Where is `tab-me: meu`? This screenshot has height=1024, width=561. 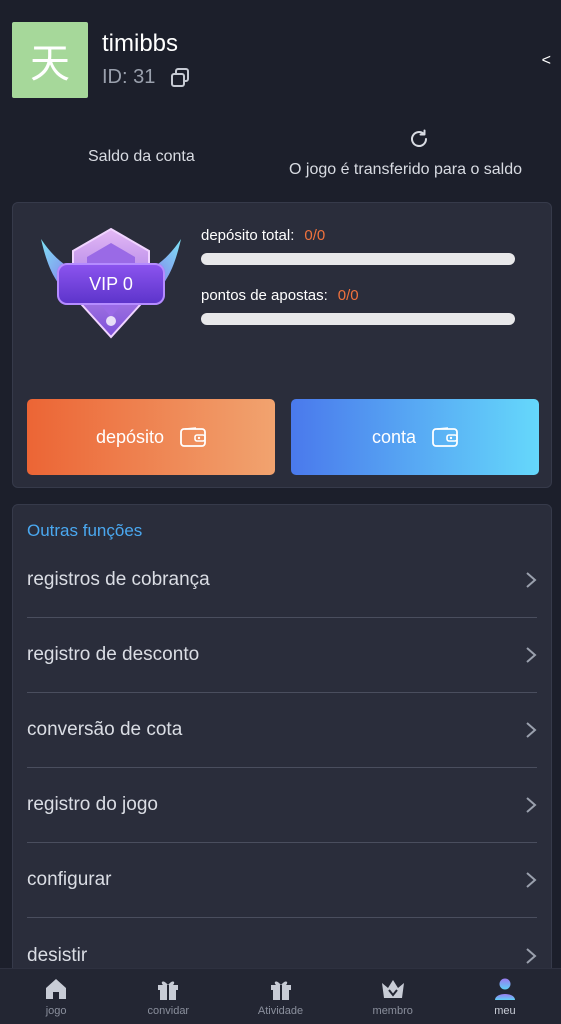 tab-me: meu is located at coordinates (505, 996).